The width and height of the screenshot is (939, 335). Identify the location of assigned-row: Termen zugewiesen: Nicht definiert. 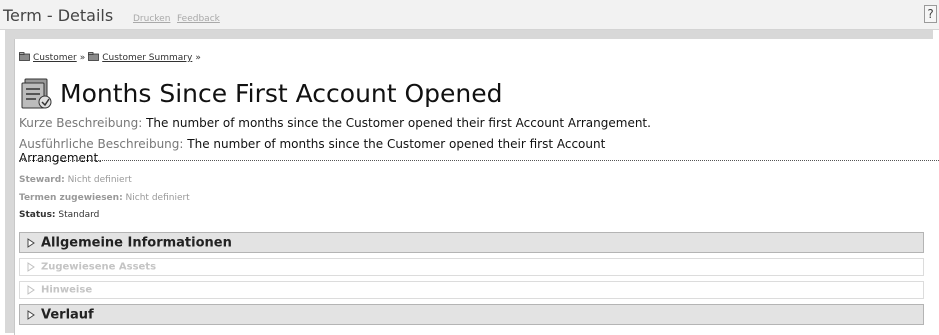
(104, 198).